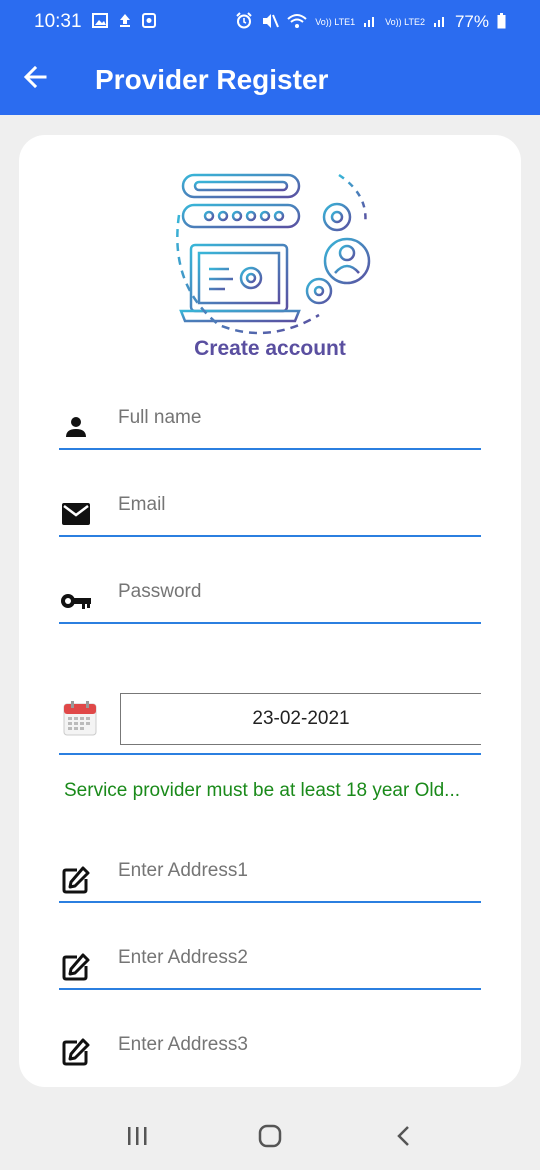 This screenshot has width=540, height=1170. I want to click on alarm-icon, so click(244, 22).